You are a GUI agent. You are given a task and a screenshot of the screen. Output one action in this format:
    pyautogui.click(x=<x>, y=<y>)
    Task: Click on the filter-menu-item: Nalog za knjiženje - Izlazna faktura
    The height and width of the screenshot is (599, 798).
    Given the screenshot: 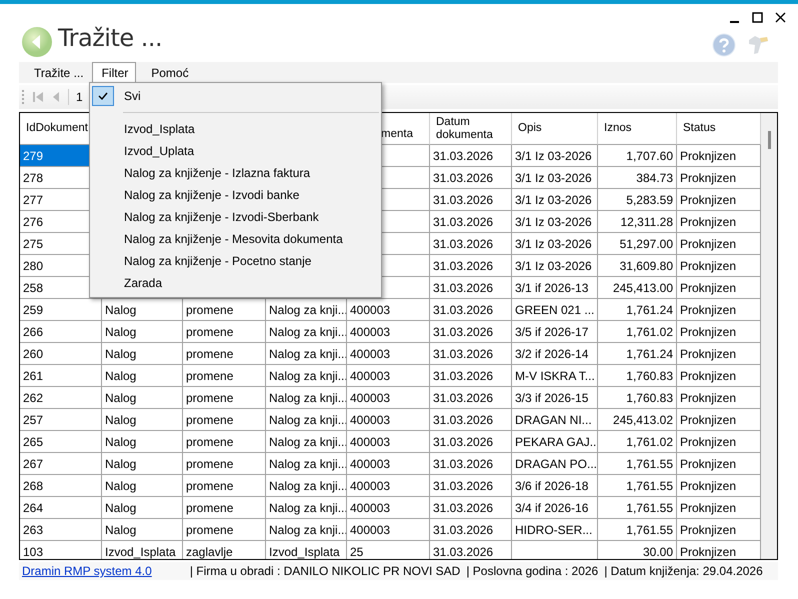 What is the action you would take?
    pyautogui.click(x=235, y=173)
    